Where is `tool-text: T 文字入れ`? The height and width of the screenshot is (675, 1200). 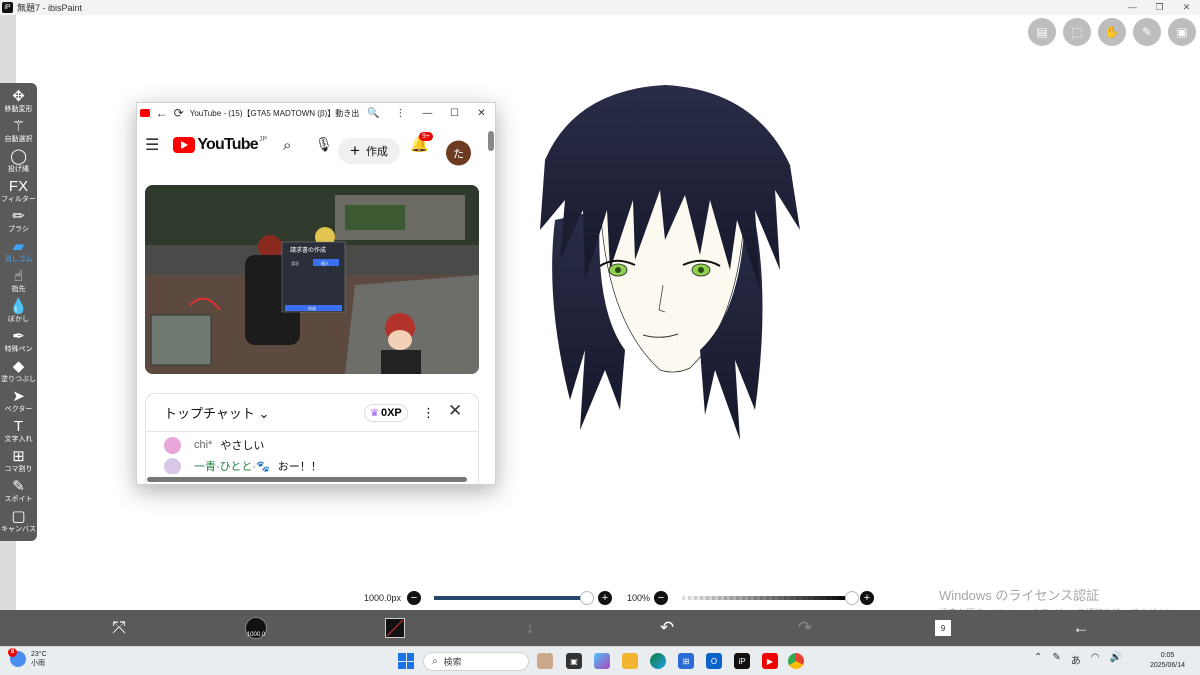
tool-text: T 文字入れ is located at coordinates (18, 433).